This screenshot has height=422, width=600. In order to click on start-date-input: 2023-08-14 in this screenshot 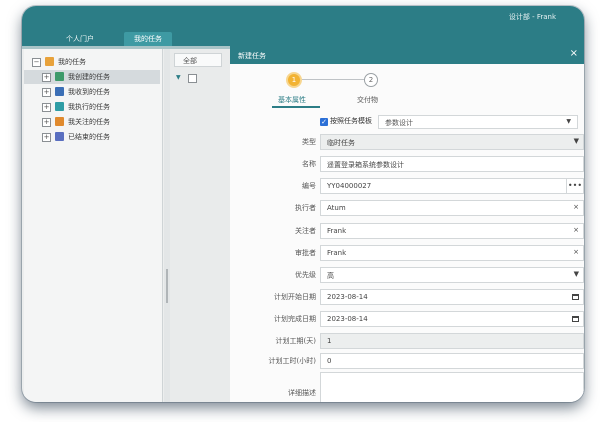, I will do `click(452, 297)`.